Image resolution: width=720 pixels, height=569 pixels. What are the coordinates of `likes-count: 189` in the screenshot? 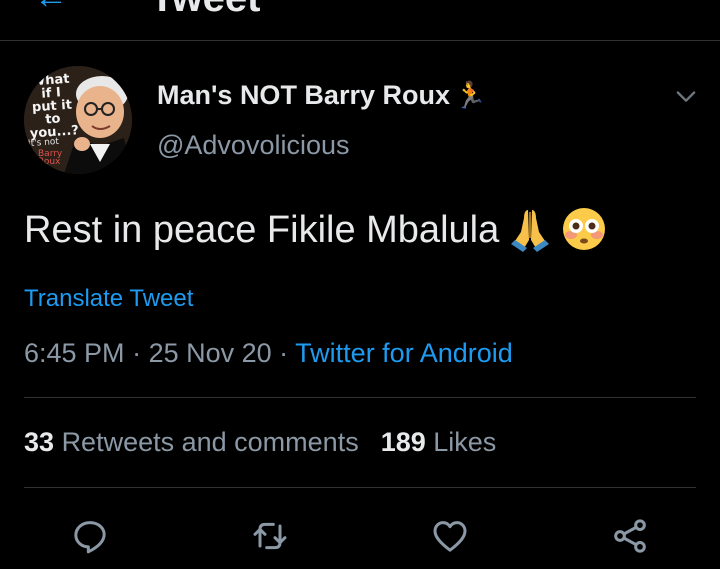 It's located at (403, 442).